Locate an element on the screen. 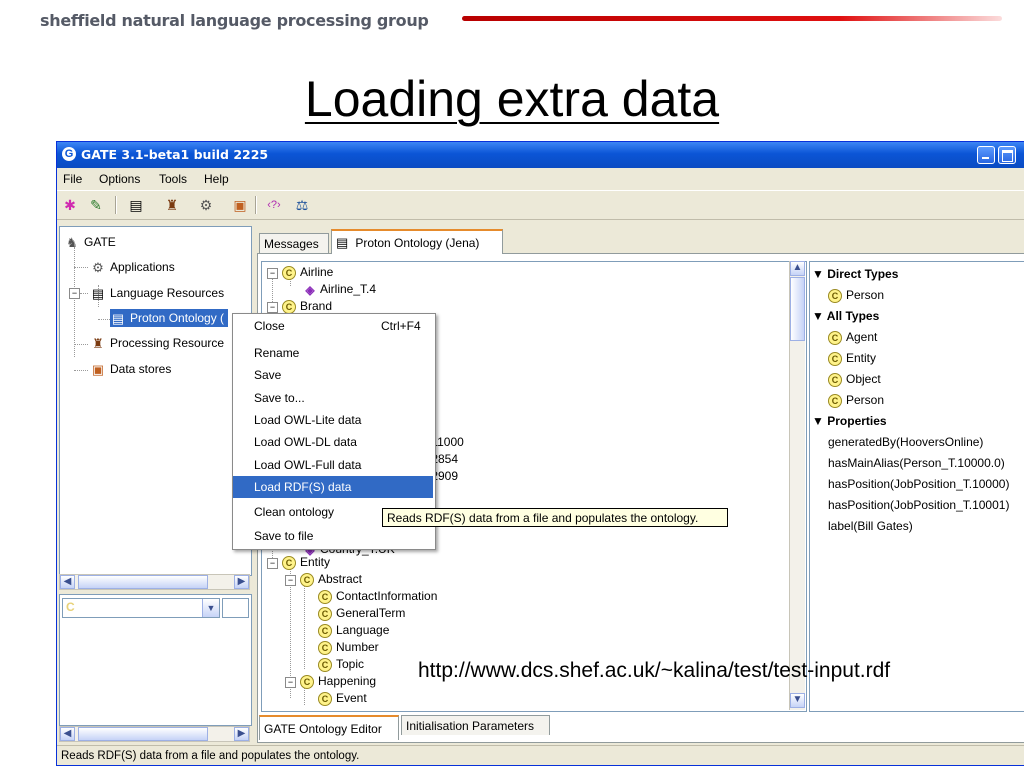  scroll-up-button: ▲ is located at coordinates (797, 268).